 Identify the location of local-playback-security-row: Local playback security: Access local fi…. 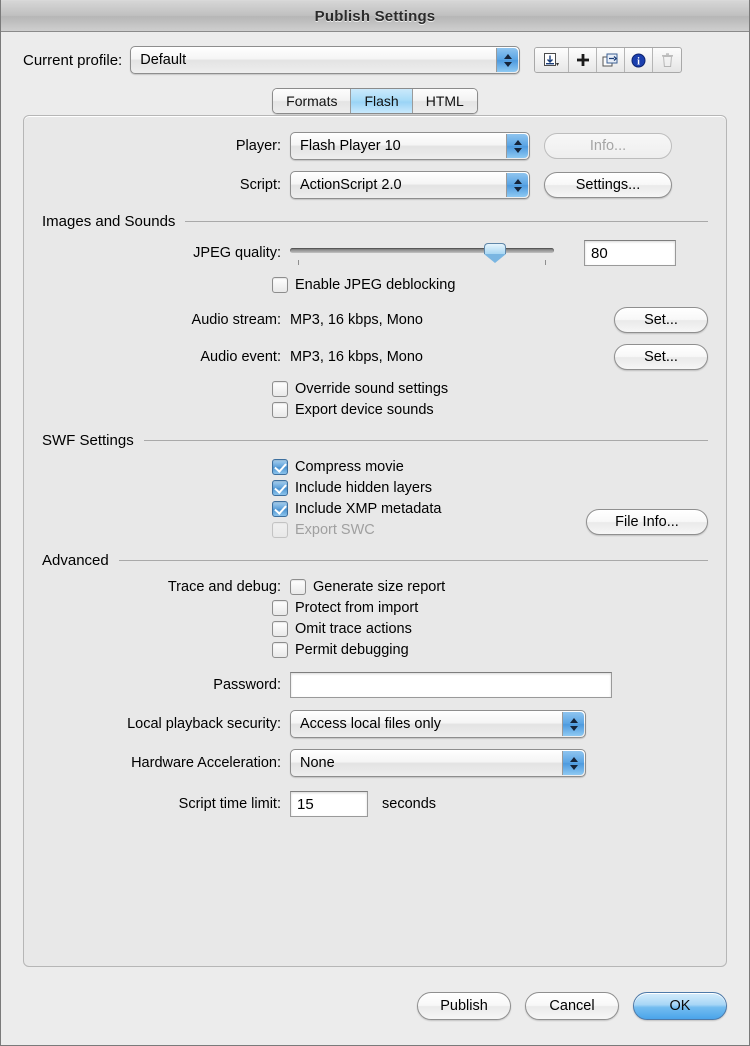
(375, 724).